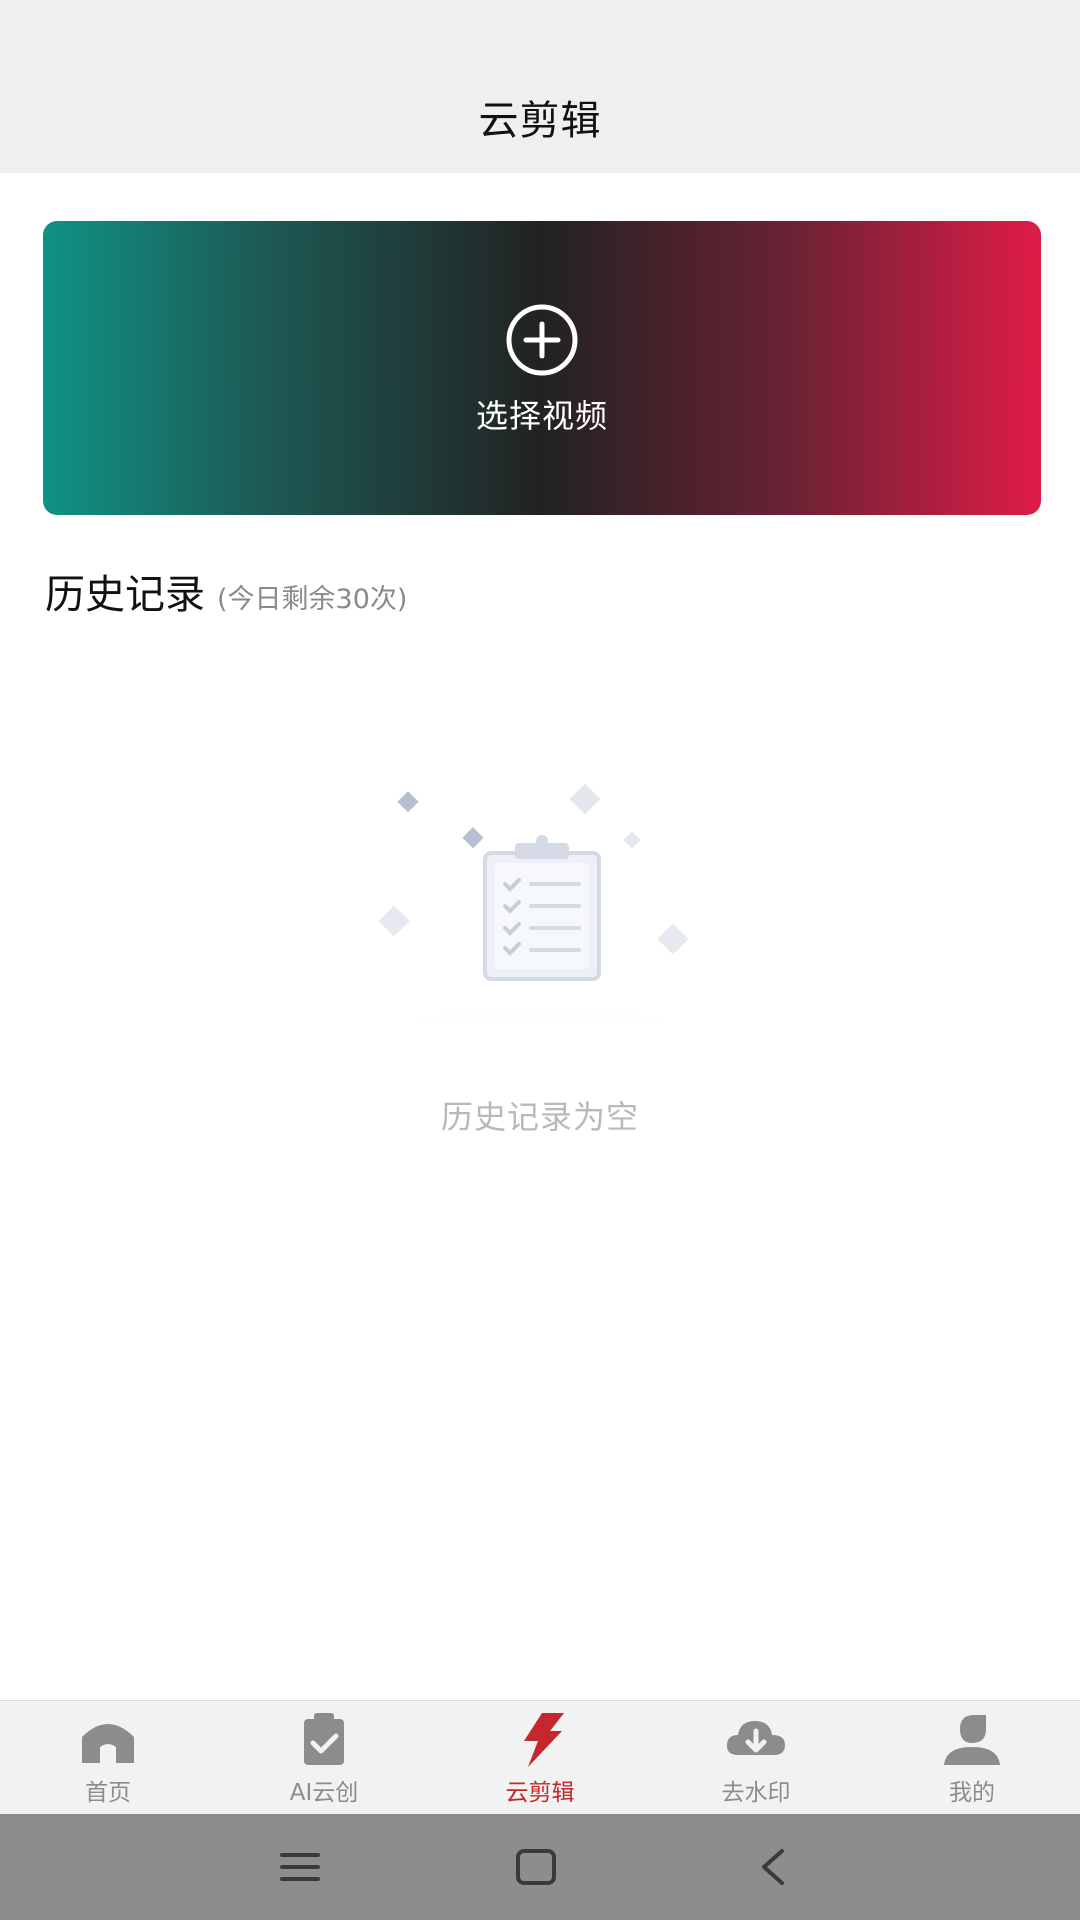  Describe the element at coordinates (540, 121) in the screenshot. I see `page-title: 云剪辑` at that location.